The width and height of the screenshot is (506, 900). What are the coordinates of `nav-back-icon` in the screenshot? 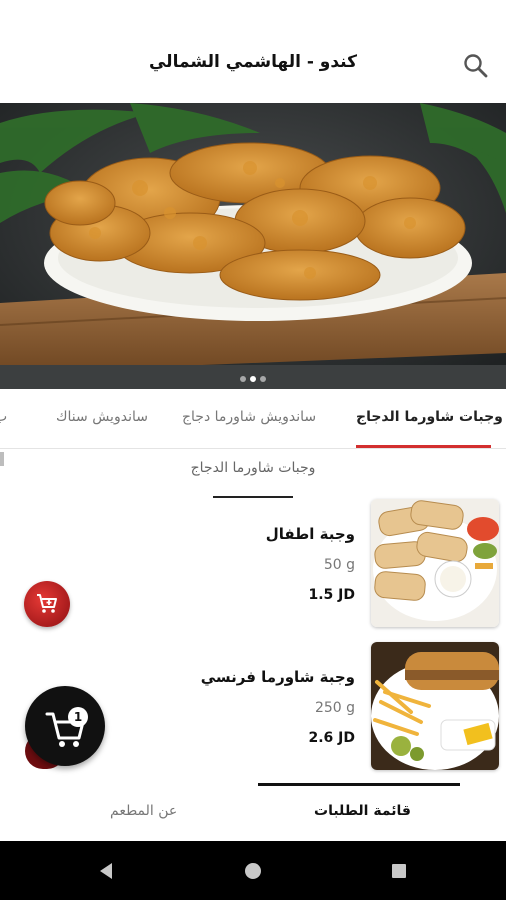 It's located at (106, 870).